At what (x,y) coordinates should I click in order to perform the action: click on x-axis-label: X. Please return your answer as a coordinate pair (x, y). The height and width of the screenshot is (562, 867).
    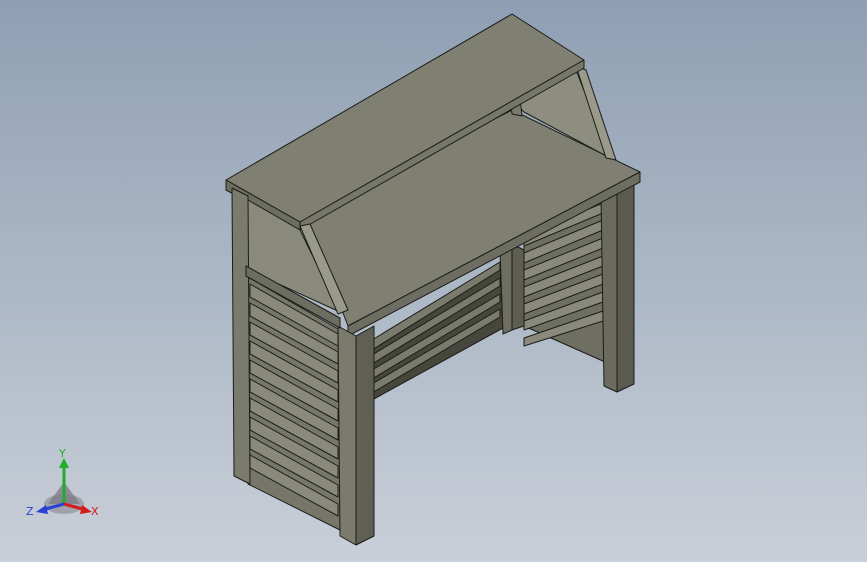
    Looking at the image, I should click on (95, 511).